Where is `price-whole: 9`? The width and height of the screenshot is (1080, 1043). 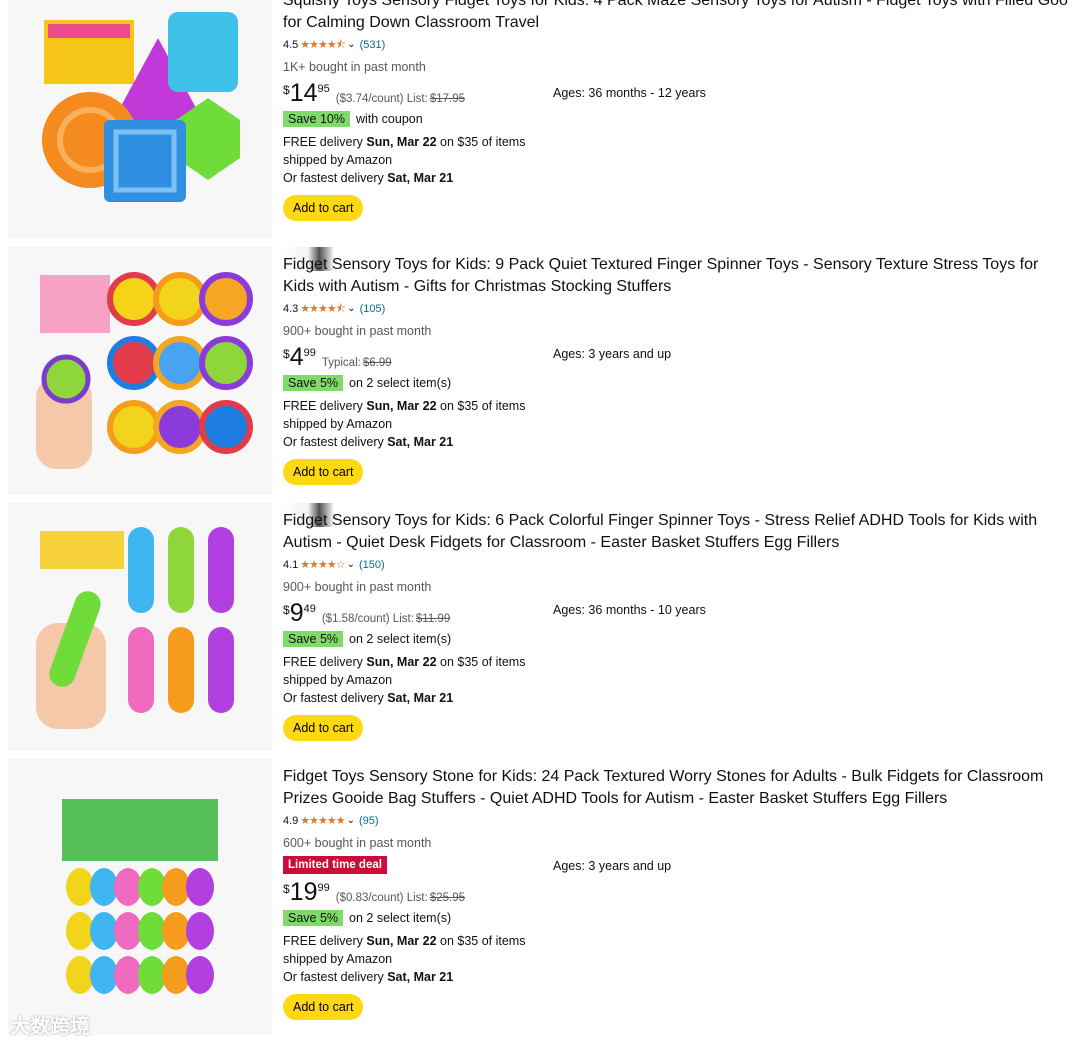 price-whole: 9 is located at coordinates (296, 613).